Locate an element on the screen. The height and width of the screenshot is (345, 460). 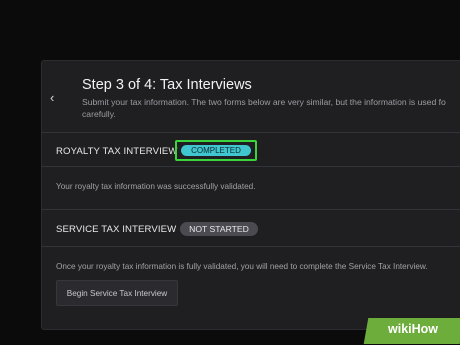
chevron-left-icon: ‹ is located at coordinates (52, 97).